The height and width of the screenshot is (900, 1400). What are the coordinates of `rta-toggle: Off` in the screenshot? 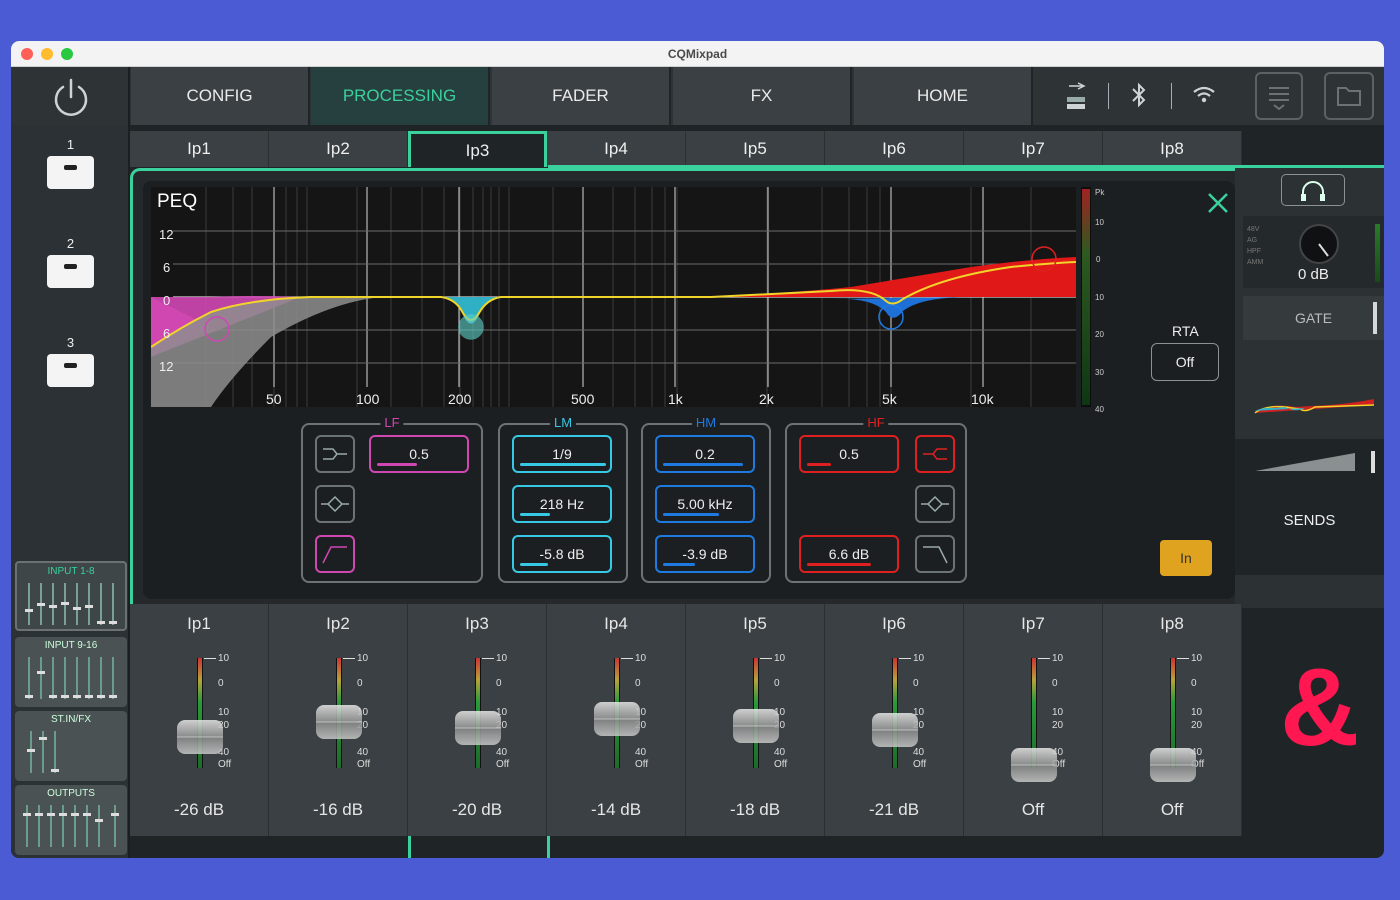 It's located at (1185, 362).